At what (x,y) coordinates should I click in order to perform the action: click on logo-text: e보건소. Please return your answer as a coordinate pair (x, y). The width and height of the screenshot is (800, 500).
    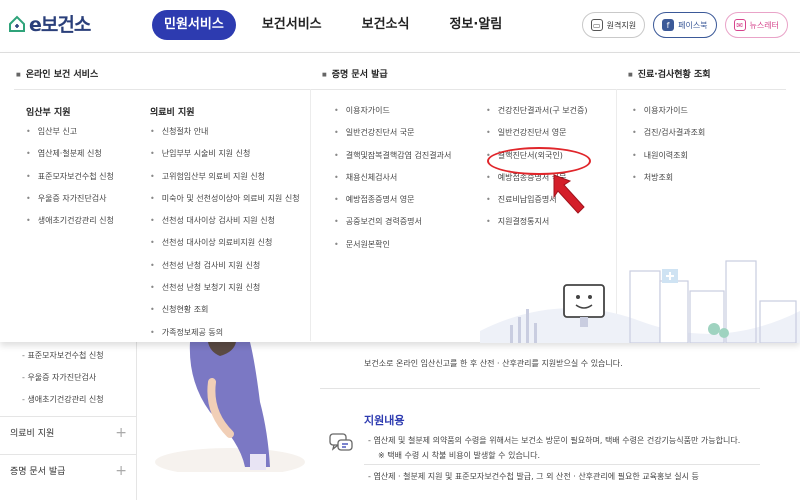
    Looking at the image, I should click on (60, 25).